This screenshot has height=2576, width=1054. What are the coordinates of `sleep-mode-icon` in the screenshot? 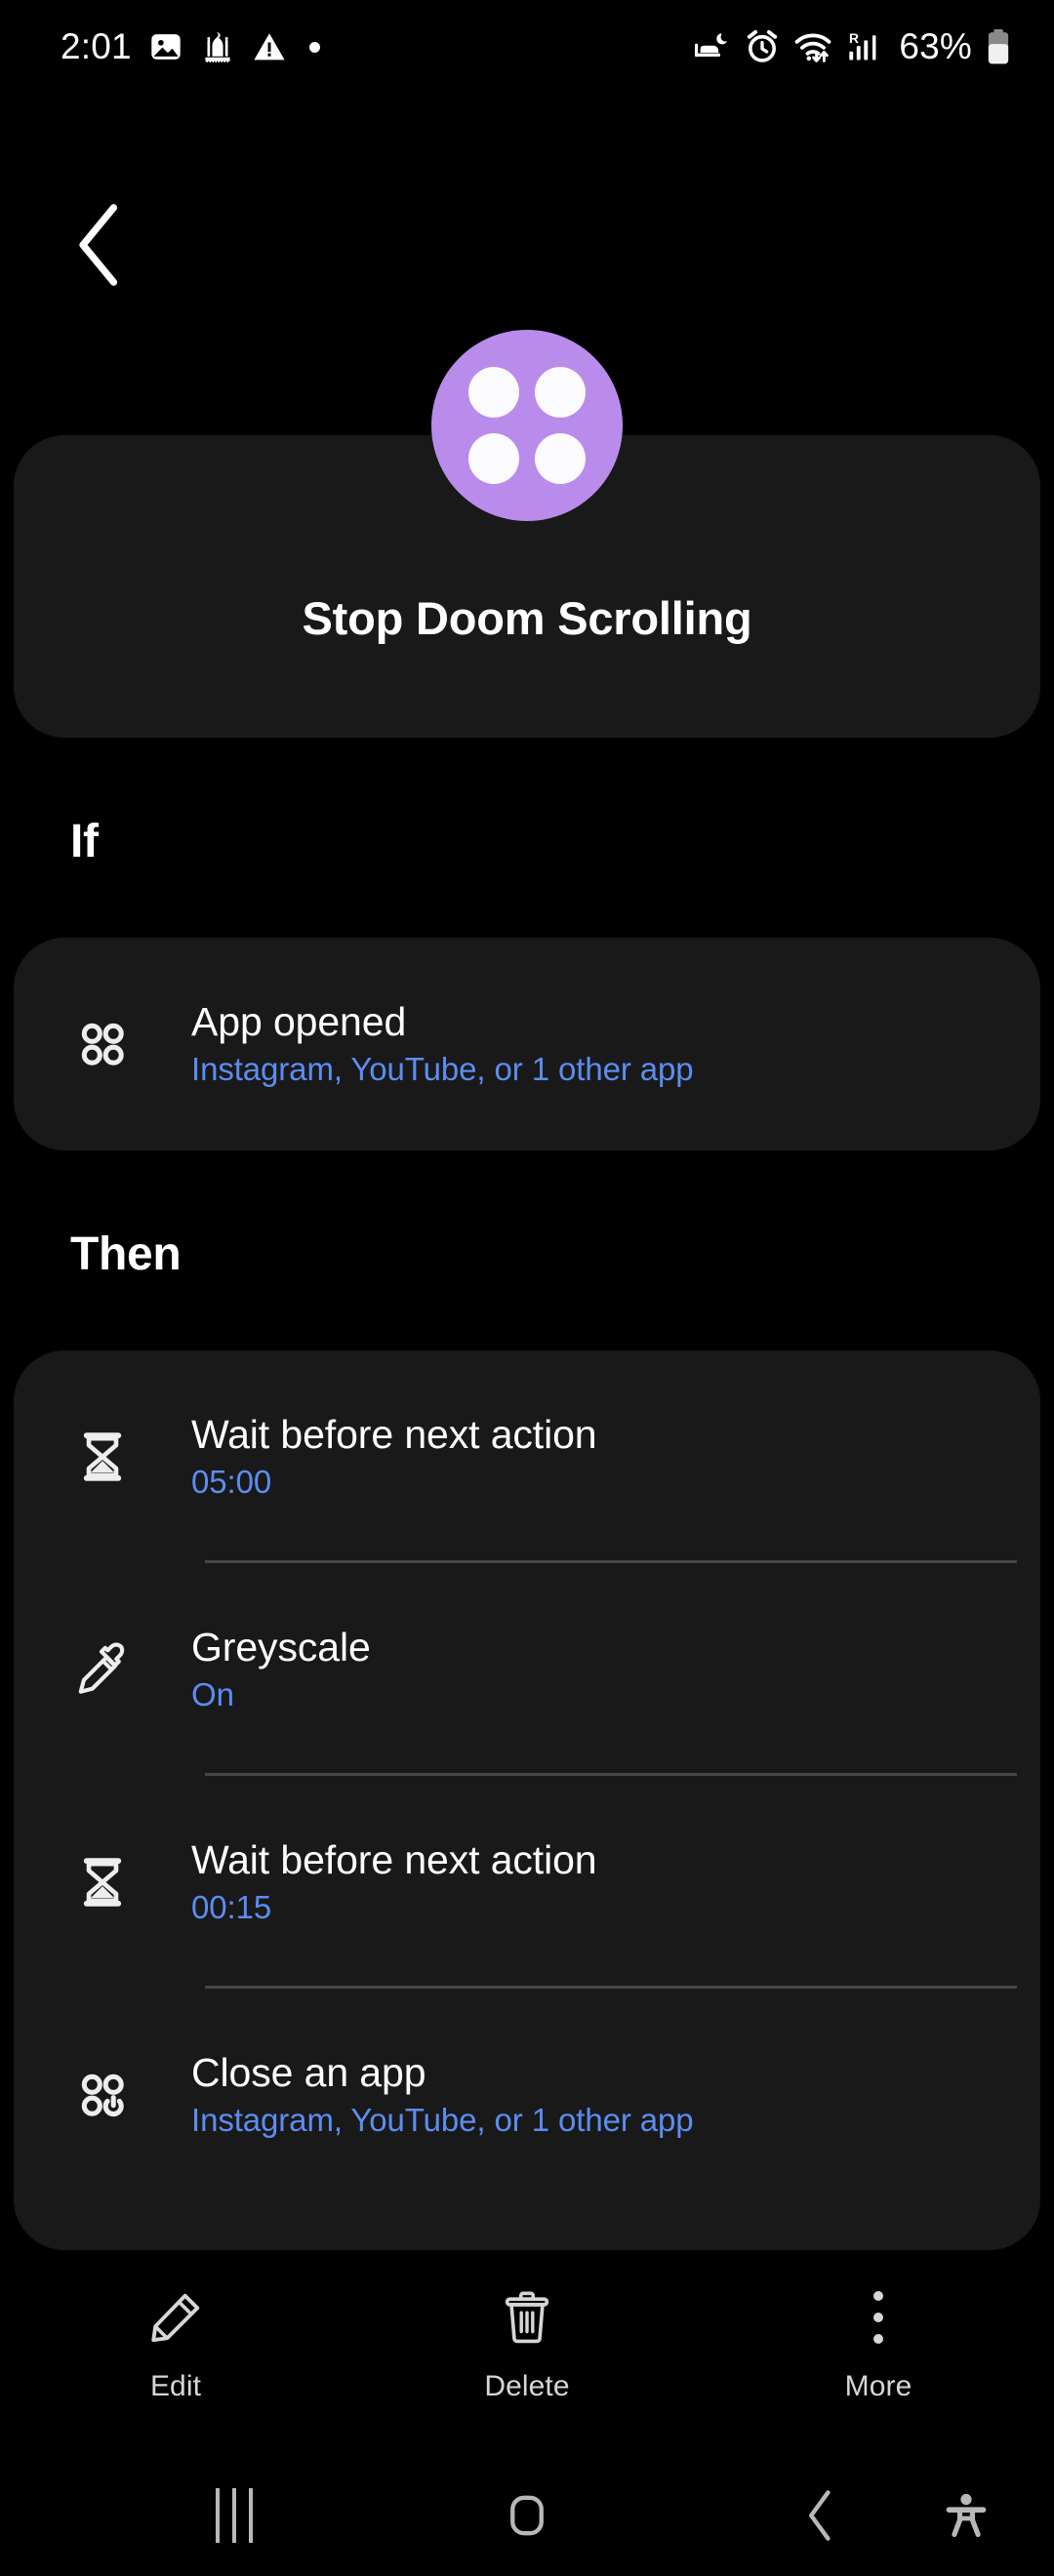 It's located at (711, 45).